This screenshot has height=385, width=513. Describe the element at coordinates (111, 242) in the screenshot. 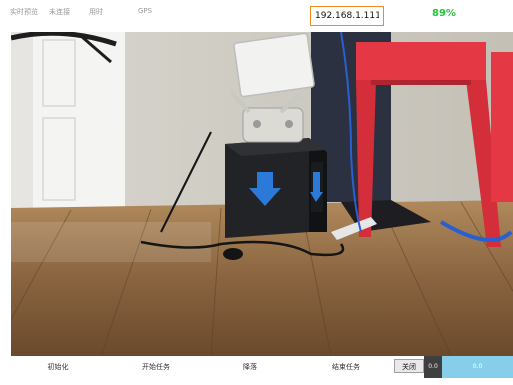

I see `floor-reflection` at that location.